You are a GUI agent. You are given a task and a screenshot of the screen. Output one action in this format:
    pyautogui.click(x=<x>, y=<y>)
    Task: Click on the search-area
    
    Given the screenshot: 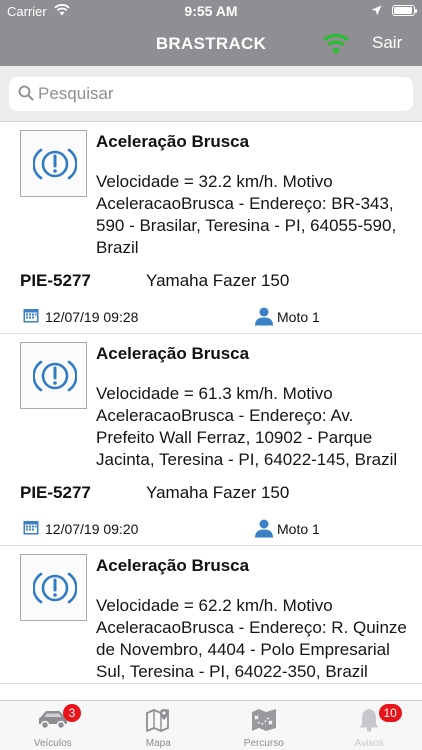 What is the action you would take?
    pyautogui.click(x=211, y=94)
    